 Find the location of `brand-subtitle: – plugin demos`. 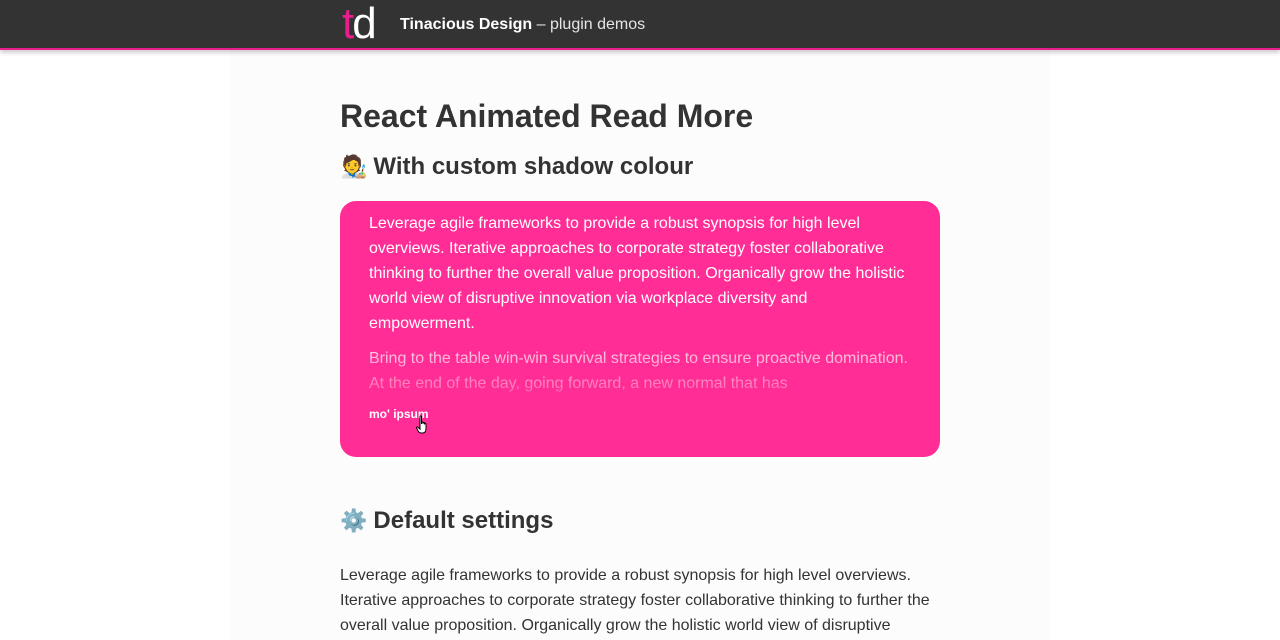

brand-subtitle: – plugin demos is located at coordinates (589, 24).